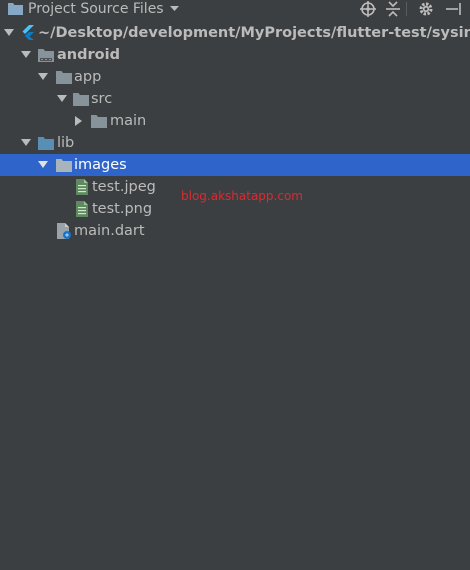 The height and width of the screenshot is (570, 470). I want to click on collapsed-arrow-icon, so click(79, 121).